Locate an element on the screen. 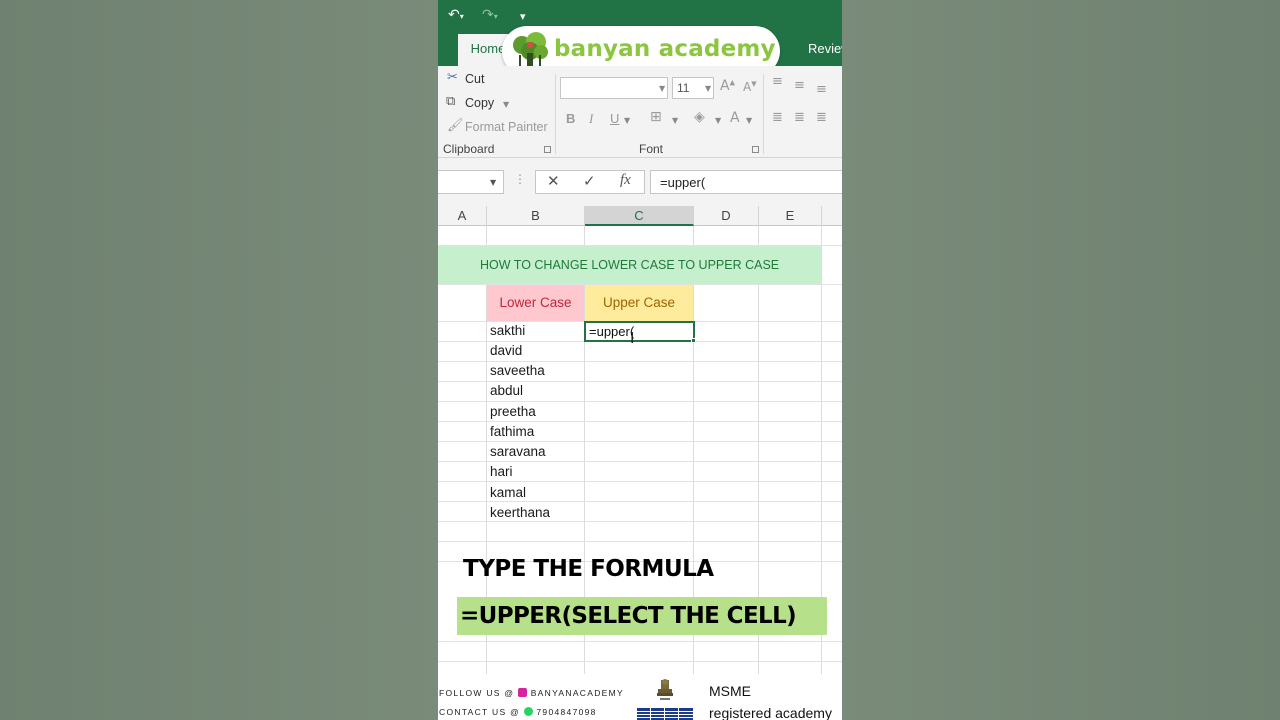 This screenshot has width=1280, height=720. caption-line-2: =UPPER(SELECT THE CELL) is located at coordinates (642, 616).